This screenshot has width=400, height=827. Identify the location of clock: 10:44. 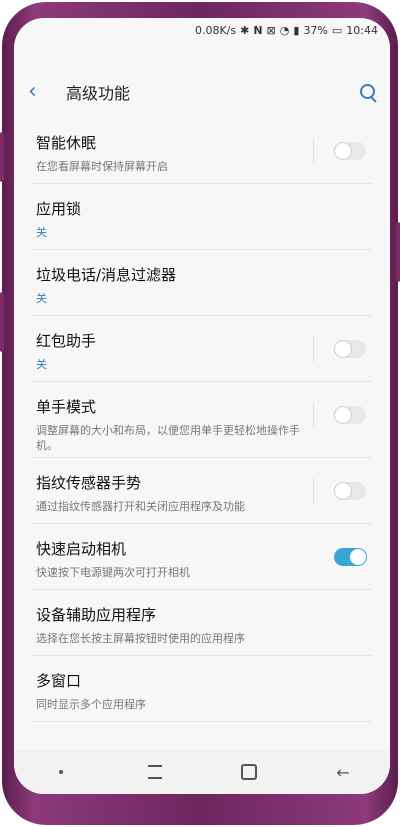
(362, 30).